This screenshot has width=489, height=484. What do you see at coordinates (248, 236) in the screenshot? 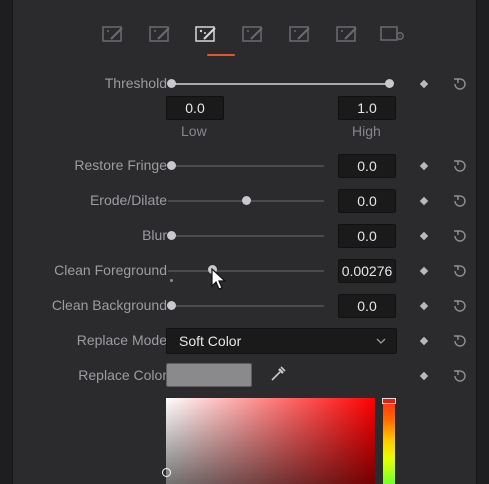
I see `blur-slider` at bounding box center [248, 236].